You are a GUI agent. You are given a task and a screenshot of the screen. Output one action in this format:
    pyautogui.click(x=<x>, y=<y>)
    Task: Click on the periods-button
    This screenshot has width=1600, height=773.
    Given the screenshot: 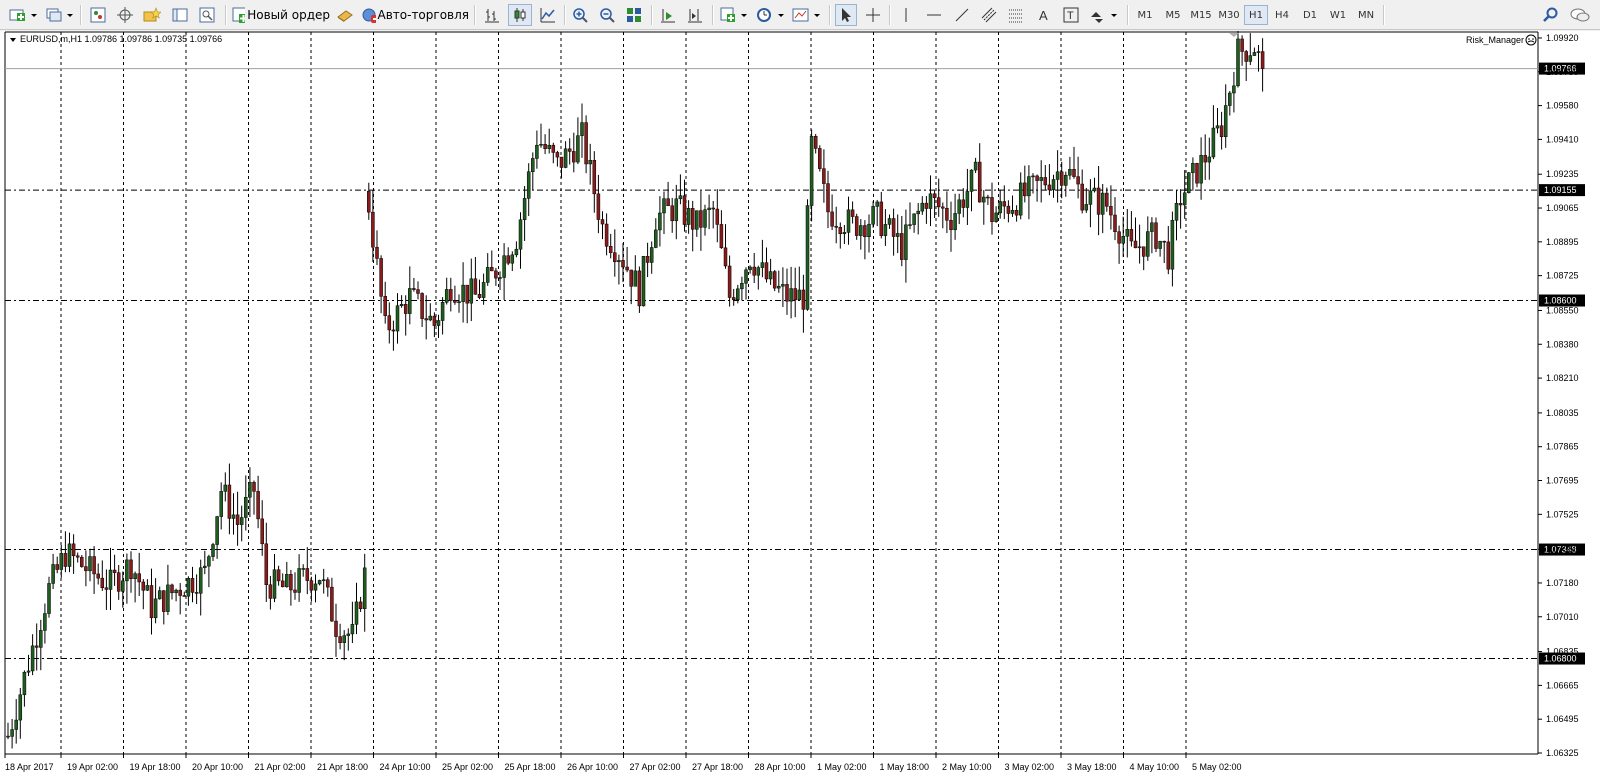 What is the action you would take?
    pyautogui.click(x=771, y=15)
    